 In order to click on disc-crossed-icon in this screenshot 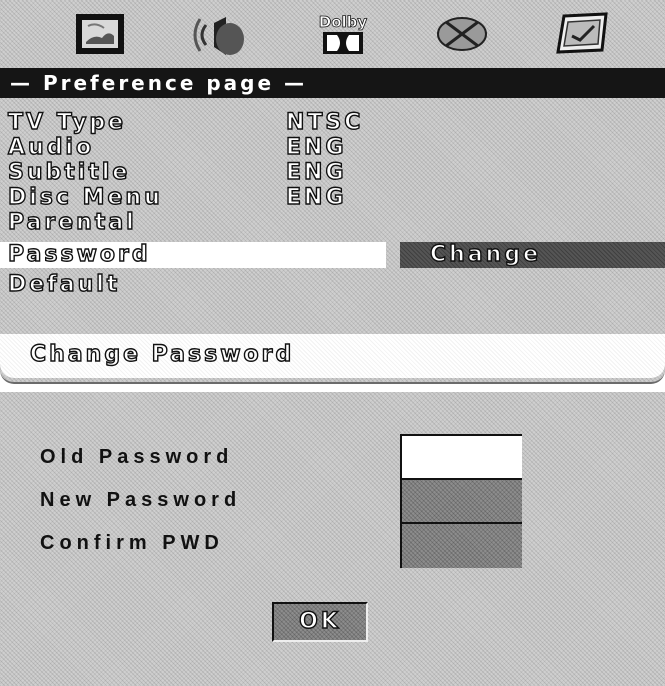, I will do `click(462, 34)`.